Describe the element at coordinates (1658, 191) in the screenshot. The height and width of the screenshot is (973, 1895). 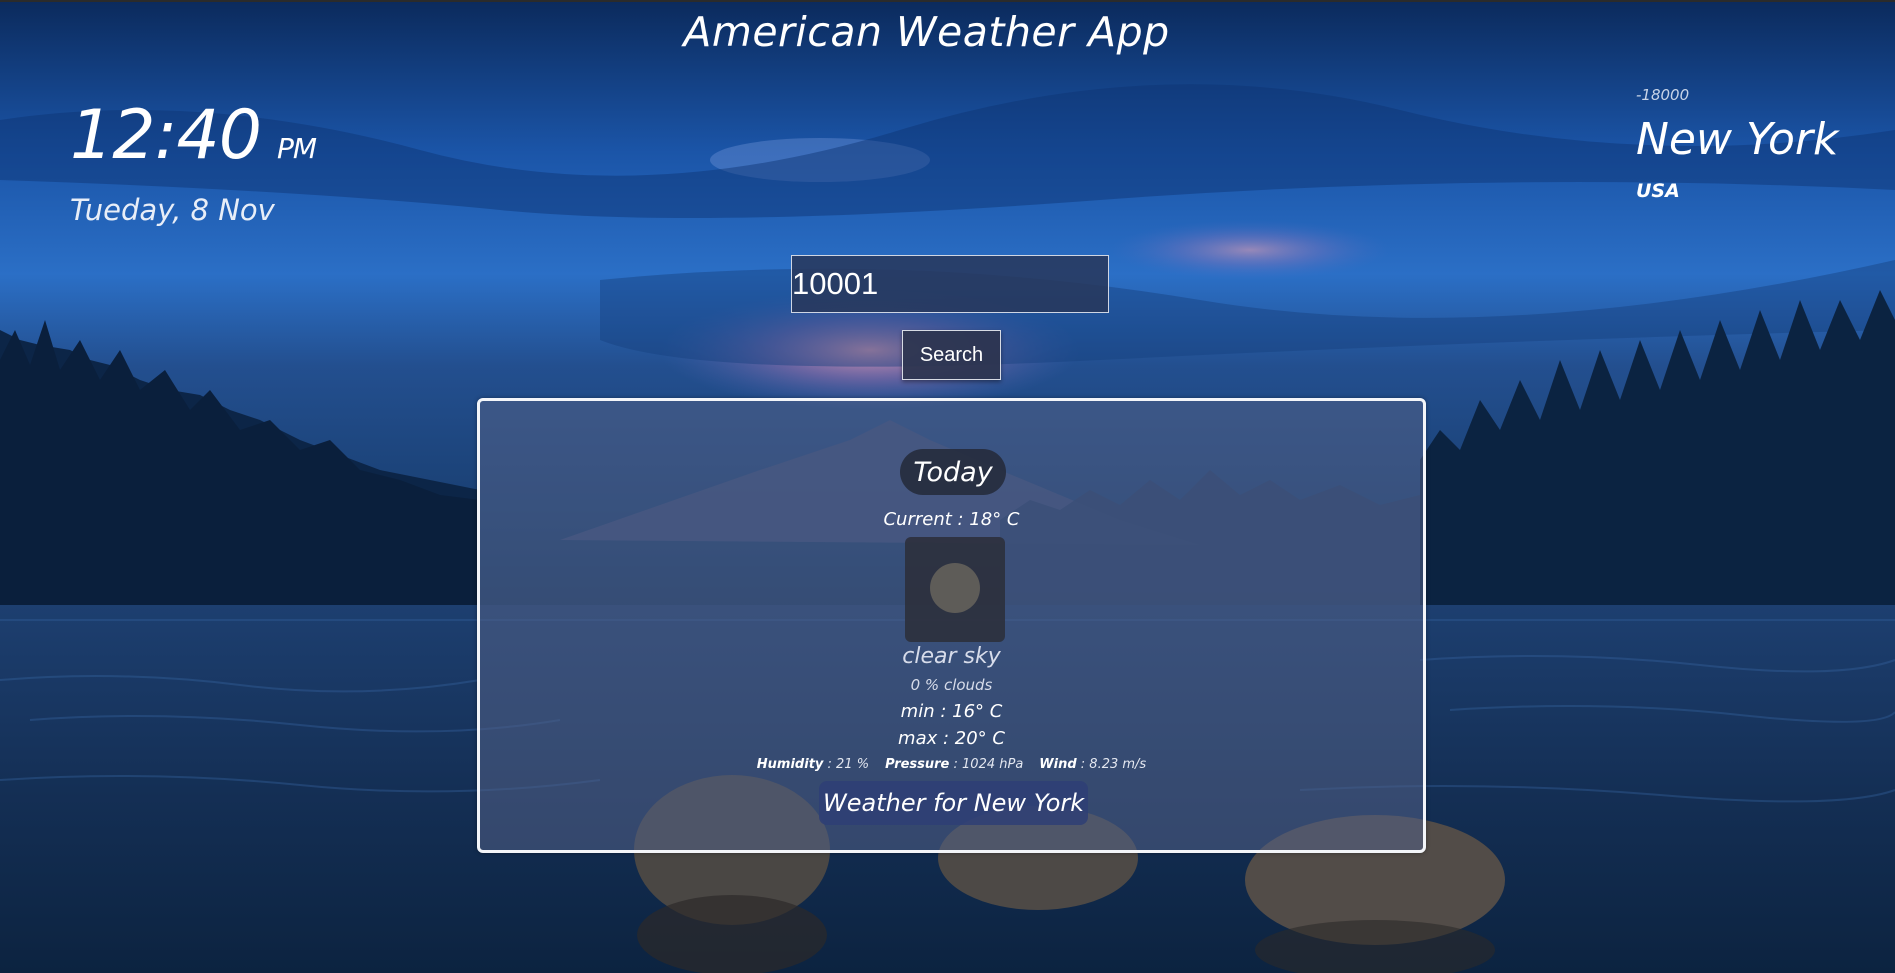
I see `country-name: USA` at that location.